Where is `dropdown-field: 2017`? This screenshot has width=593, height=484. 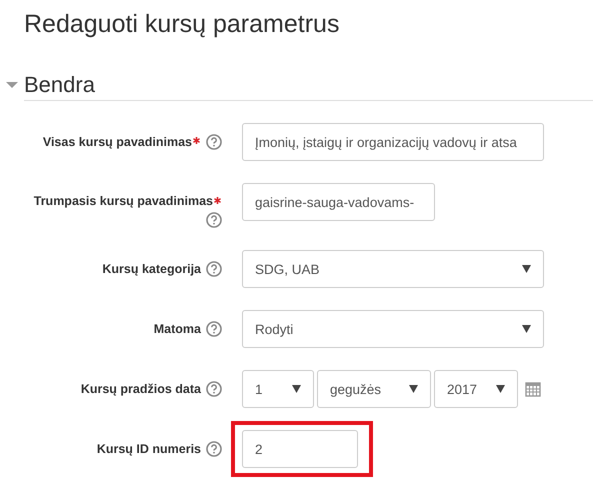
dropdown-field: 2017 is located at coordinates (476, 389).